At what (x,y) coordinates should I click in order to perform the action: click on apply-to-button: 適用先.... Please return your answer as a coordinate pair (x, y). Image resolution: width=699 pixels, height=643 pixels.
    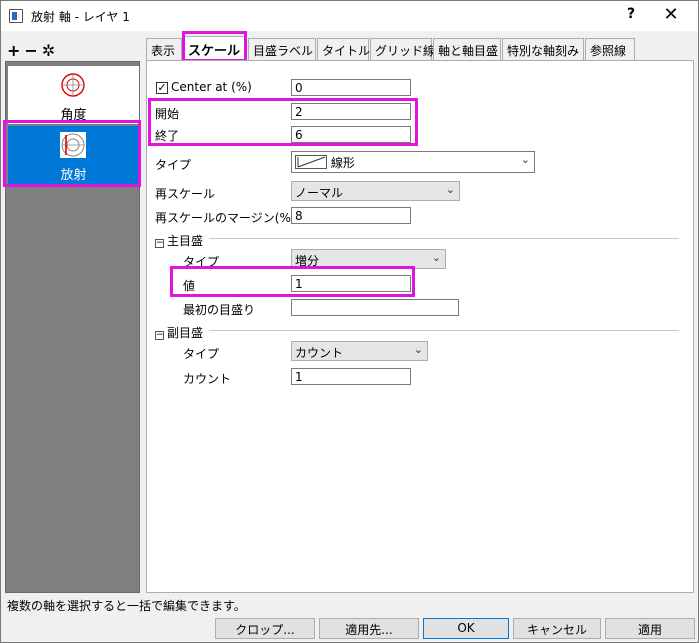
    Looking at the image, I should click on (369, 628).